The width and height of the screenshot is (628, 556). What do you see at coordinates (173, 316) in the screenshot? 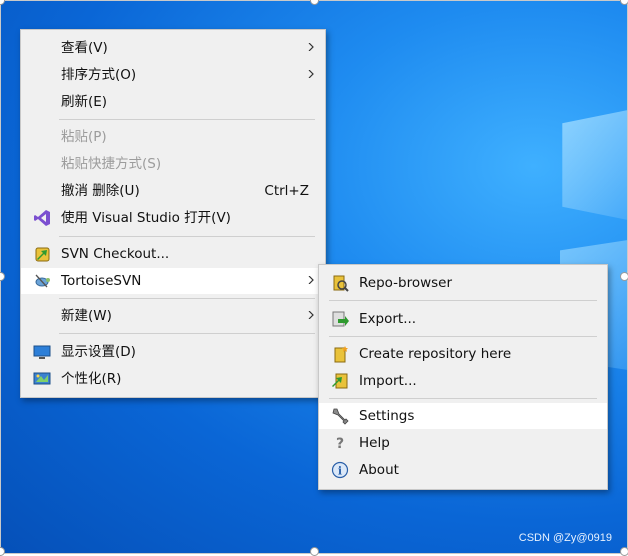
I see `menu-item-new: 新建(W)` at bounding box center [173, 316].